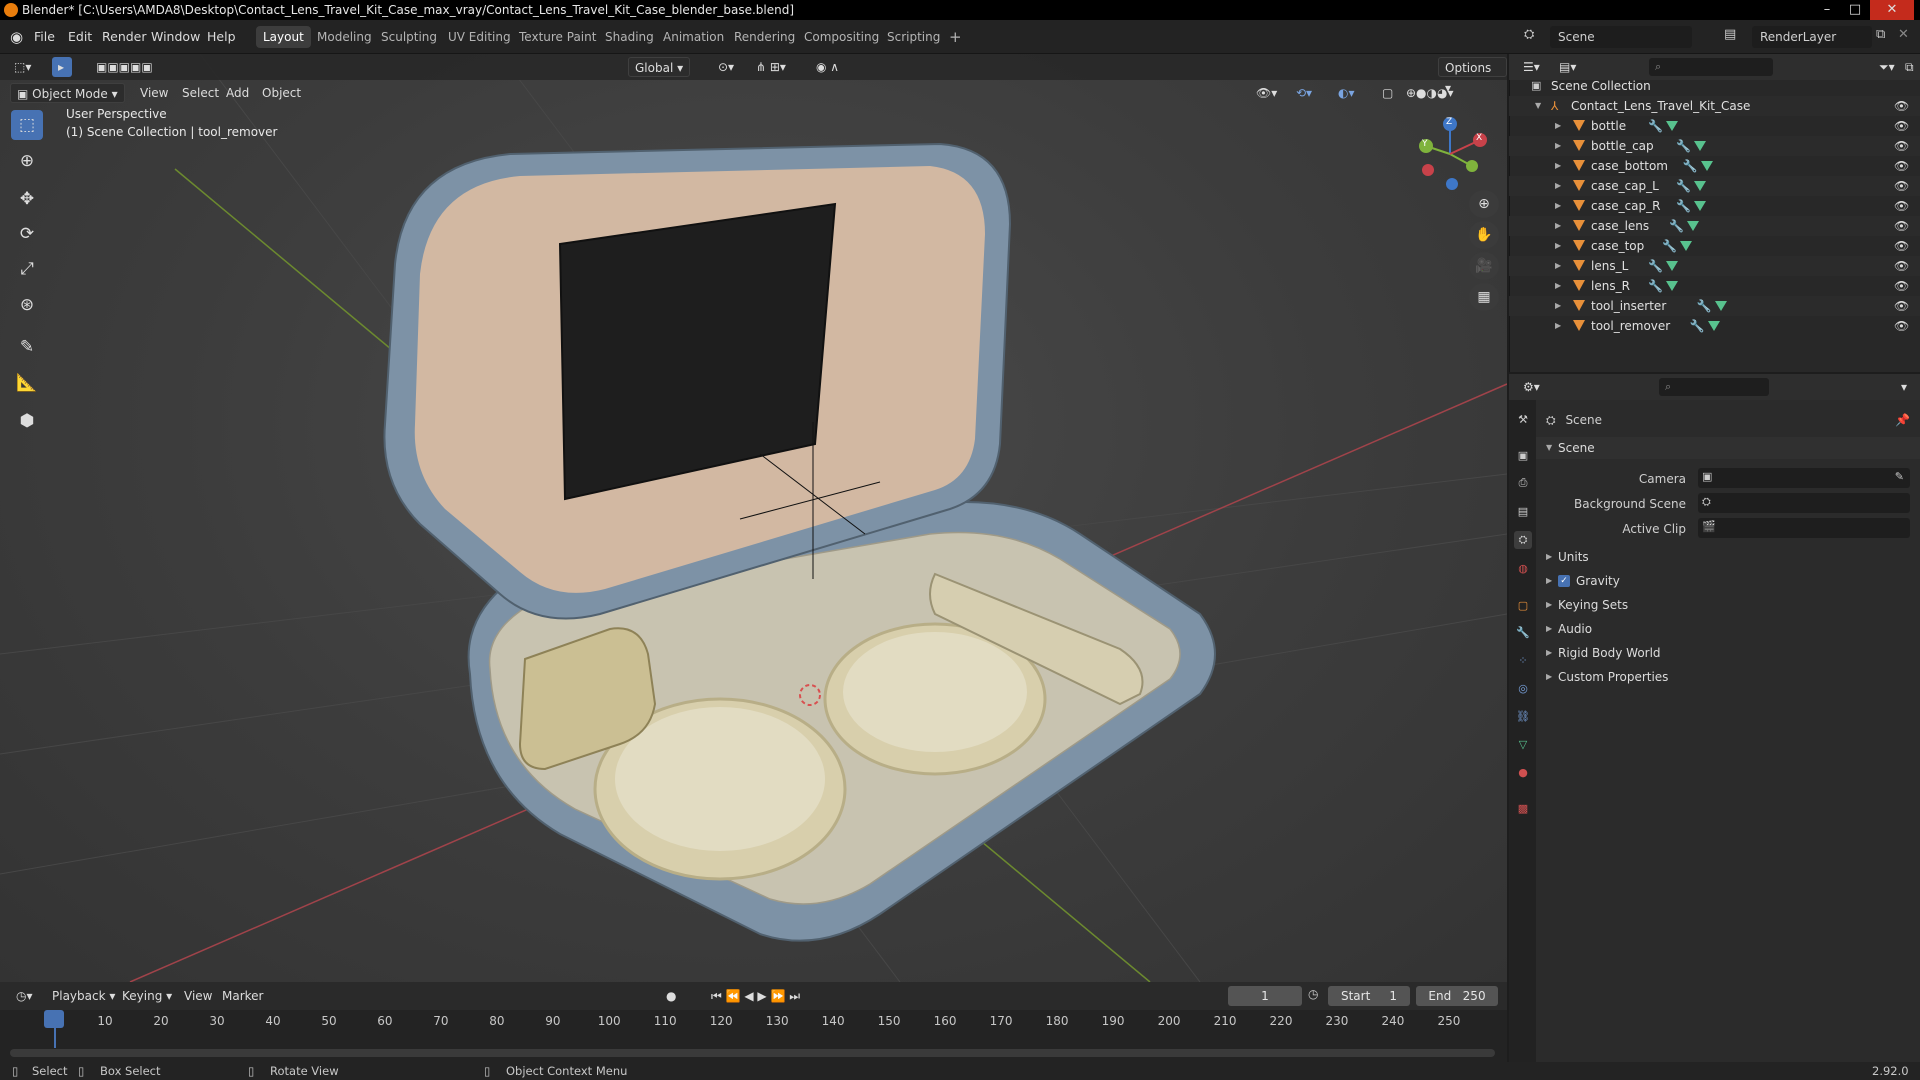 The image size is (1920, 1080). Describe the element at coordinates (1714, 146) in the screenshot. I see `outliner-object-row: ▶ bottle_cap 🔧 👁` at that location.